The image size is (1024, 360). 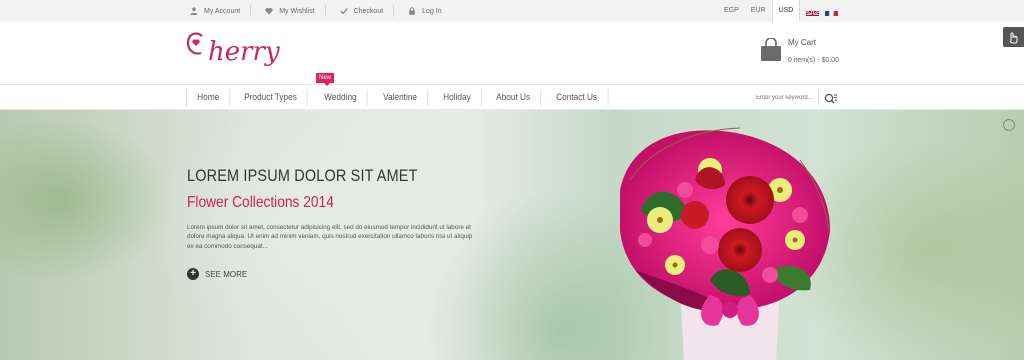 I want to click on search-button, so click(x=831, y=98).